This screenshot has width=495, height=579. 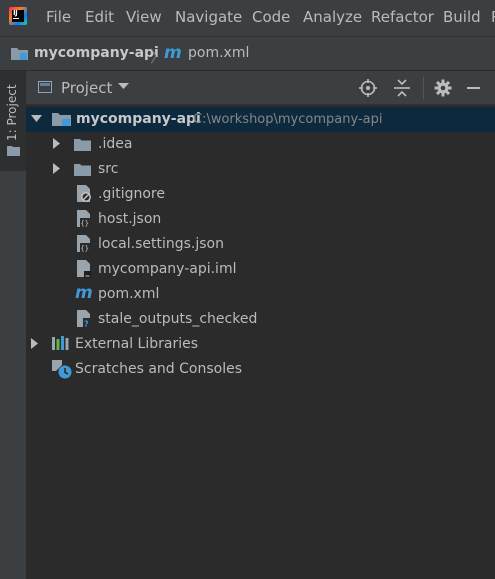 What do you see at coordinates (158, 369) in the screenshot?
I see `tree-item-label: Scratches and Consoles` at bounding box center [158, 369].